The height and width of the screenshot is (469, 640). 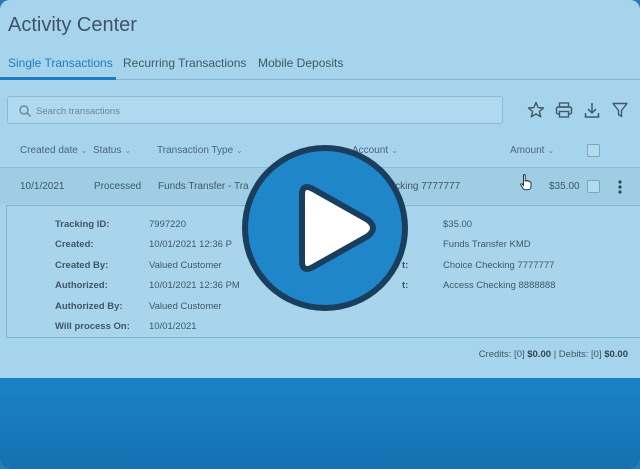 I want to click on detail-value: Choice Checking 7777777, so click(x=499, y=265).